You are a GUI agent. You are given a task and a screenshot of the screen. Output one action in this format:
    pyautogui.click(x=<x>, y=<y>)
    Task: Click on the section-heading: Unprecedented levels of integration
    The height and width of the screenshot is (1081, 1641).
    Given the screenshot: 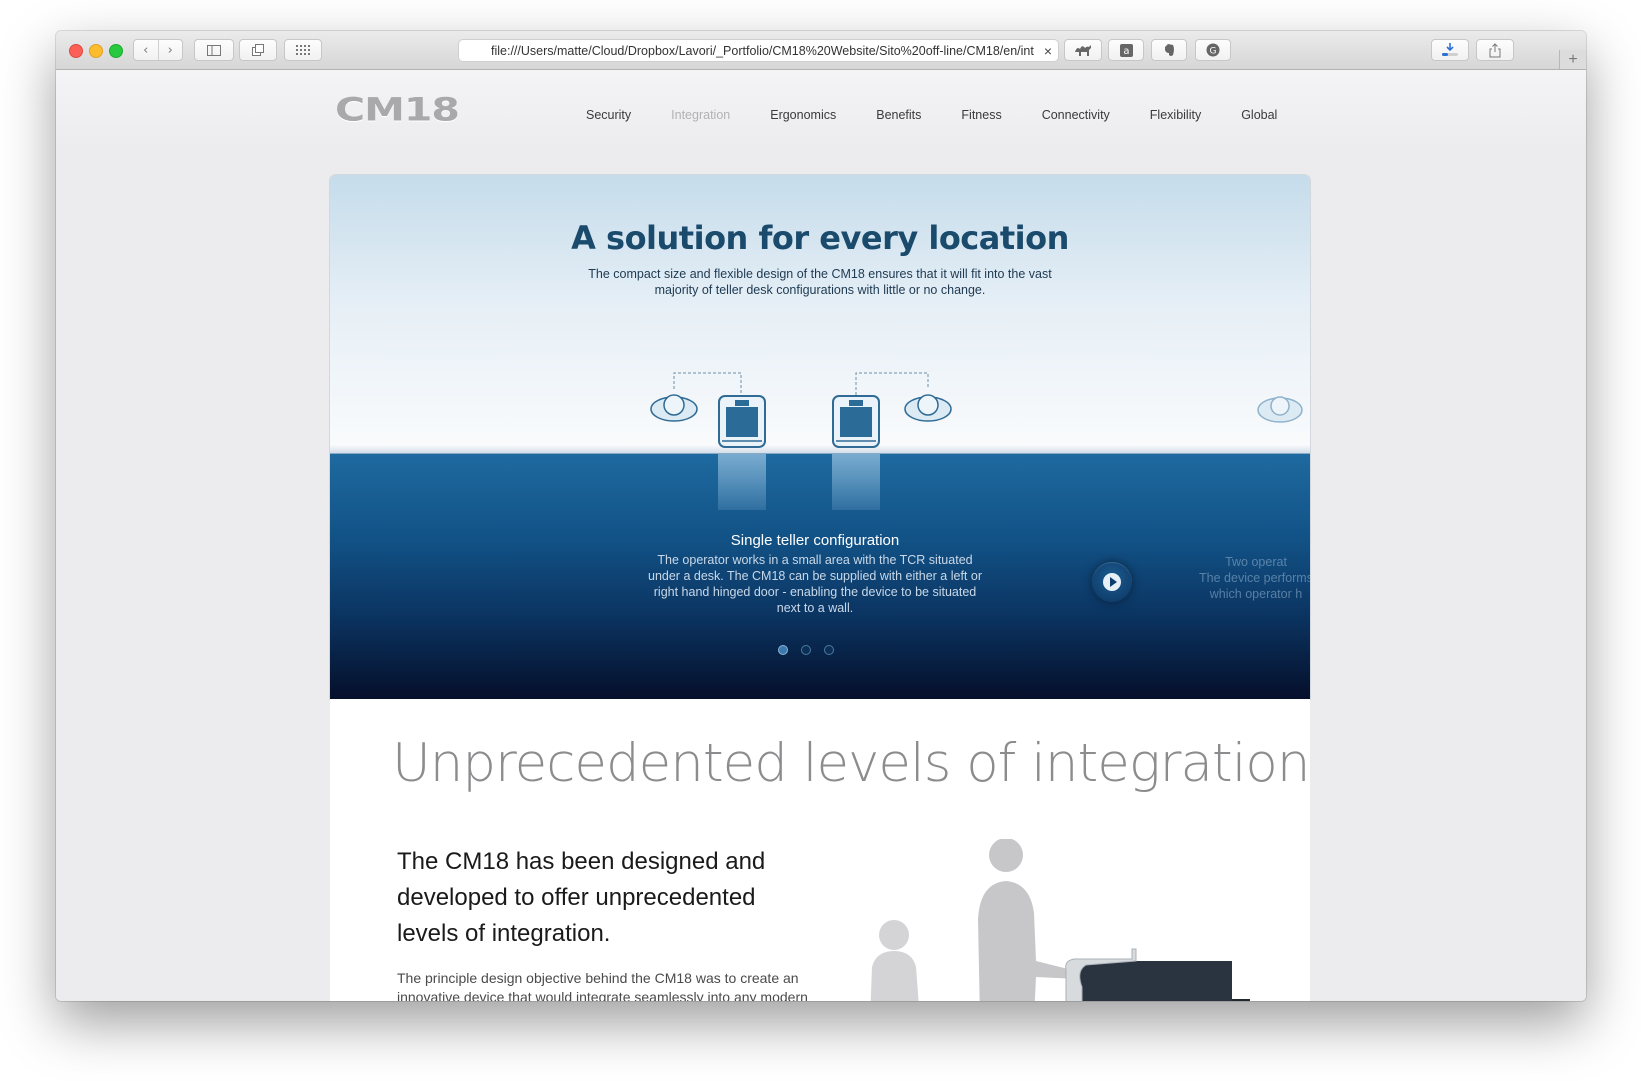 What is the action you would take?
    pyautogui.click(x=851, y=763)
    